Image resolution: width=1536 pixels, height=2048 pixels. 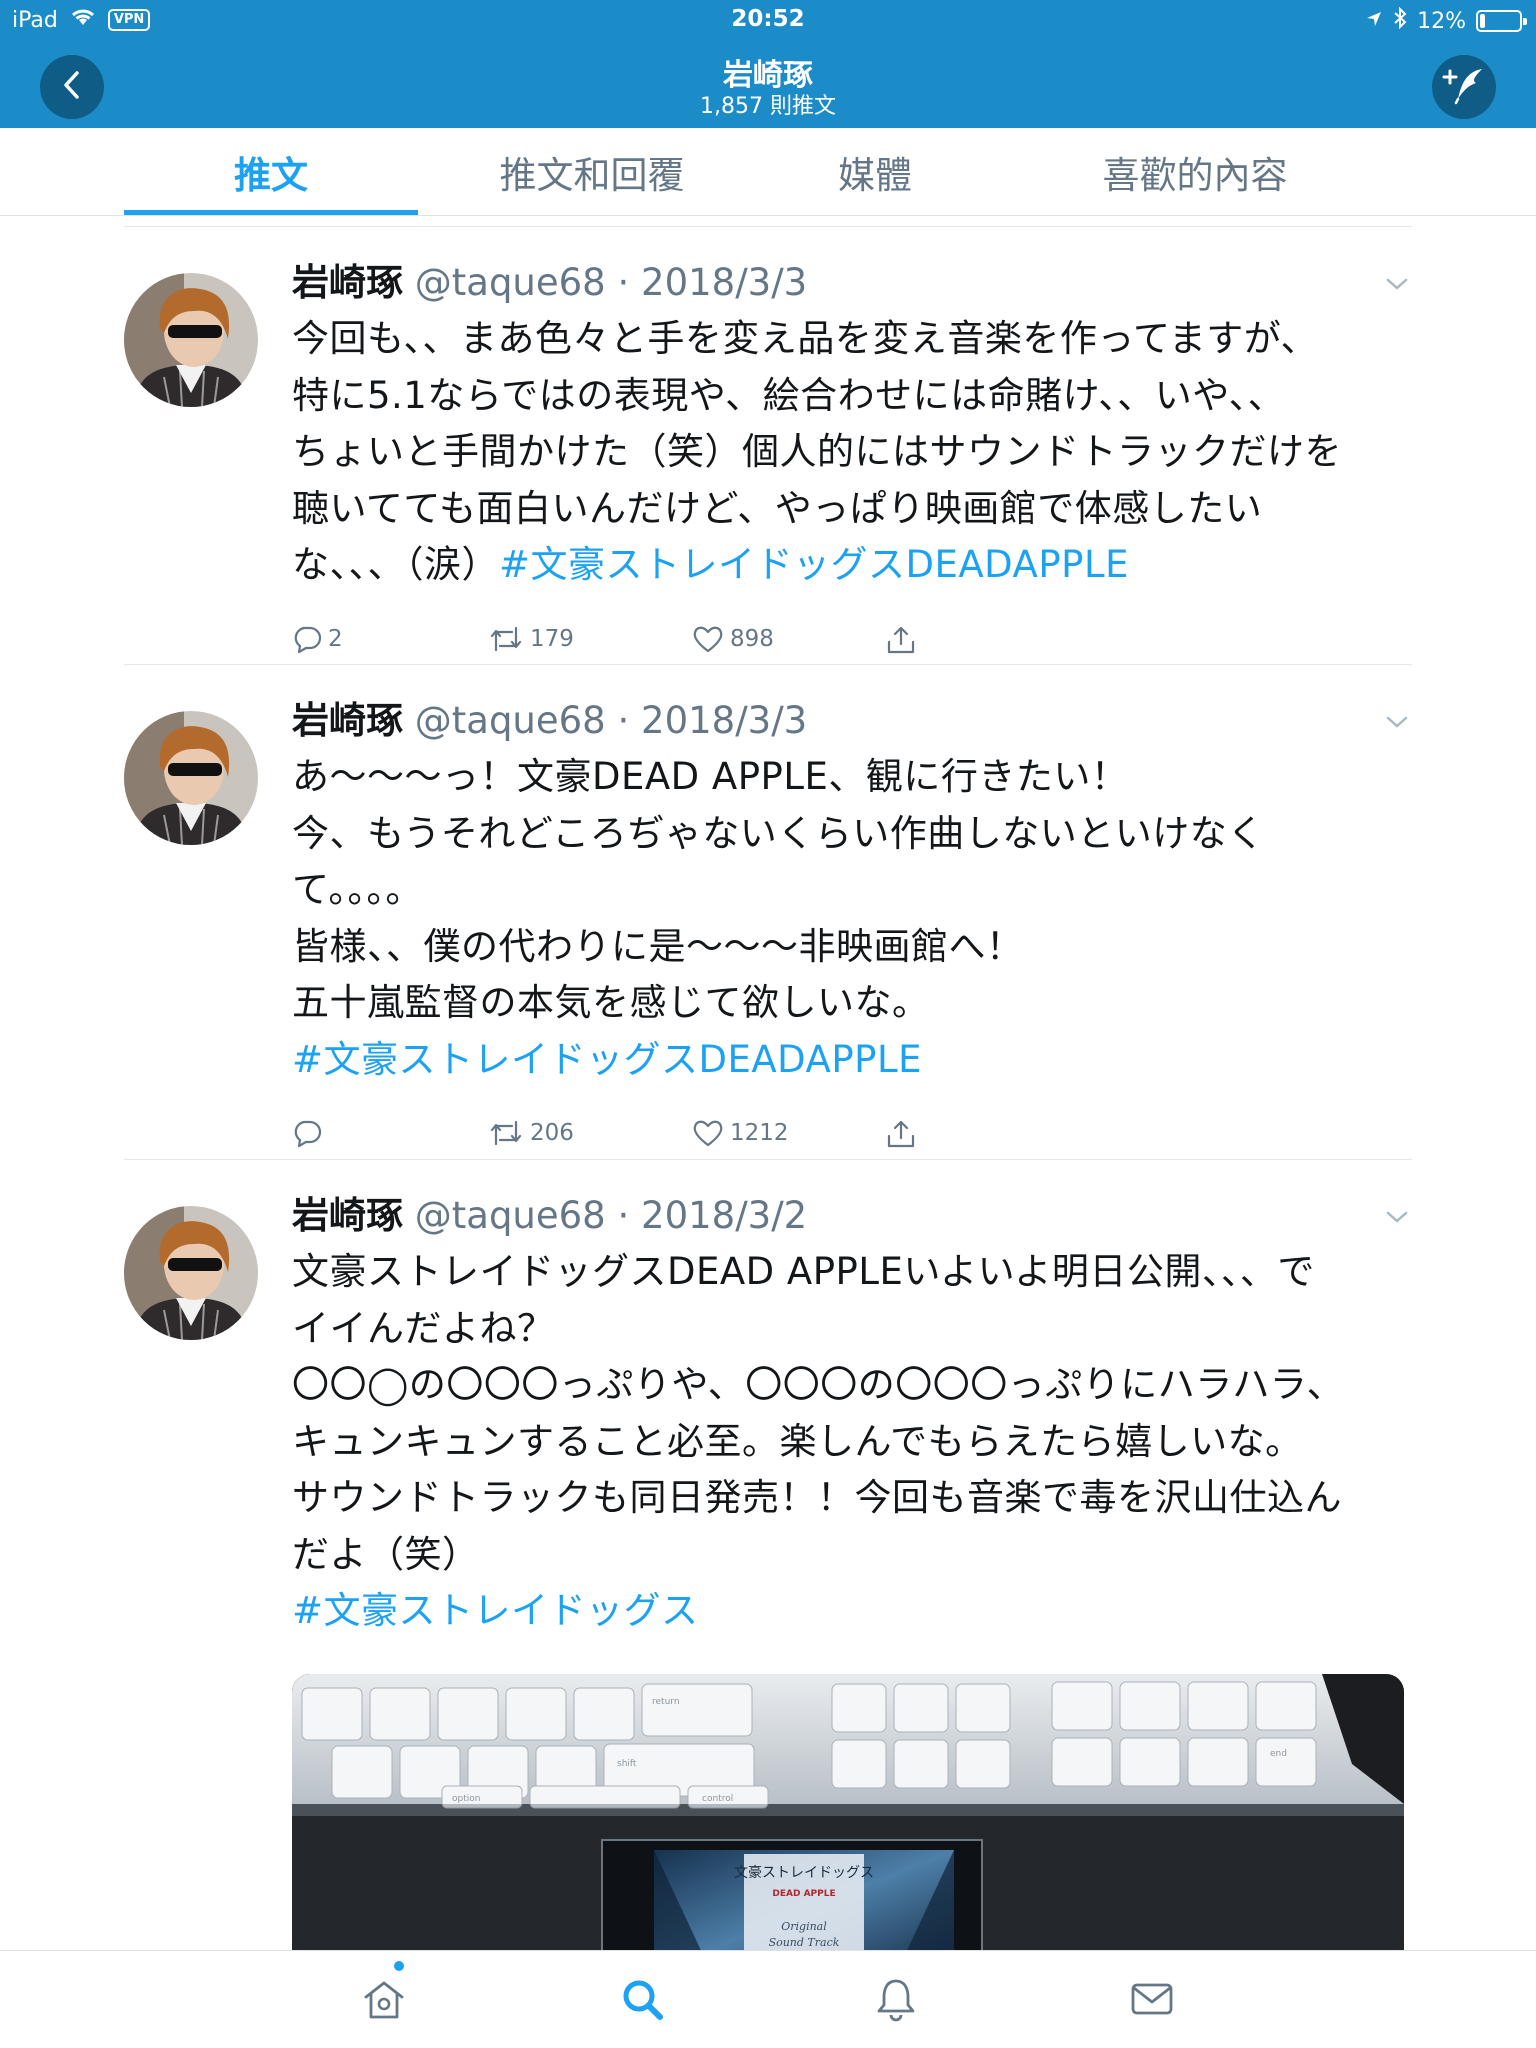 What do you see at coordinates (642, 2003) in the screenshot?
I see `search-icon` at bounding box center [642, 2003].